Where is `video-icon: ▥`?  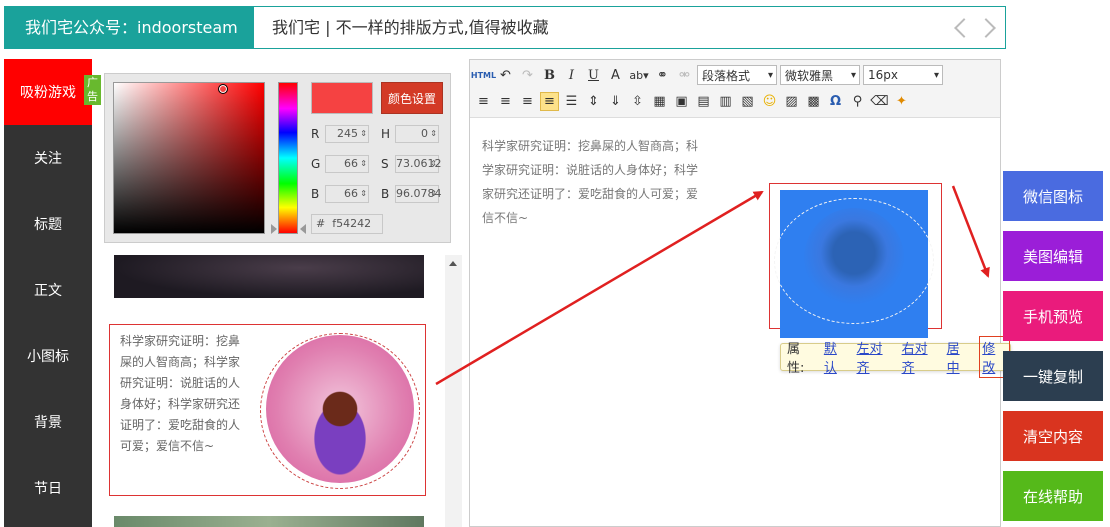 video-icon: ▥ is located at coordinates (725, 101).